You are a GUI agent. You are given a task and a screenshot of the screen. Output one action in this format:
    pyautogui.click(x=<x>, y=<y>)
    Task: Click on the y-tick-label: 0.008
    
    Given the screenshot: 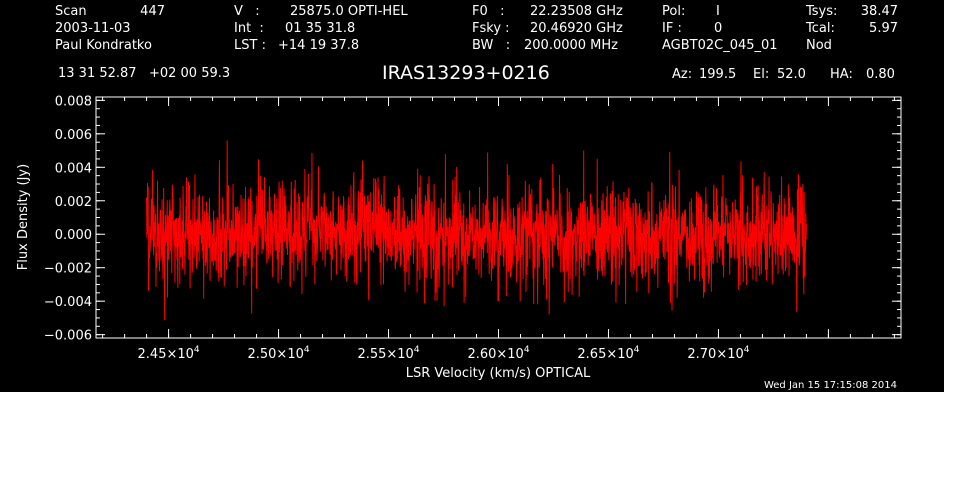 What is the action you would take?
    pyautogui.click(x=73, y=101)
    